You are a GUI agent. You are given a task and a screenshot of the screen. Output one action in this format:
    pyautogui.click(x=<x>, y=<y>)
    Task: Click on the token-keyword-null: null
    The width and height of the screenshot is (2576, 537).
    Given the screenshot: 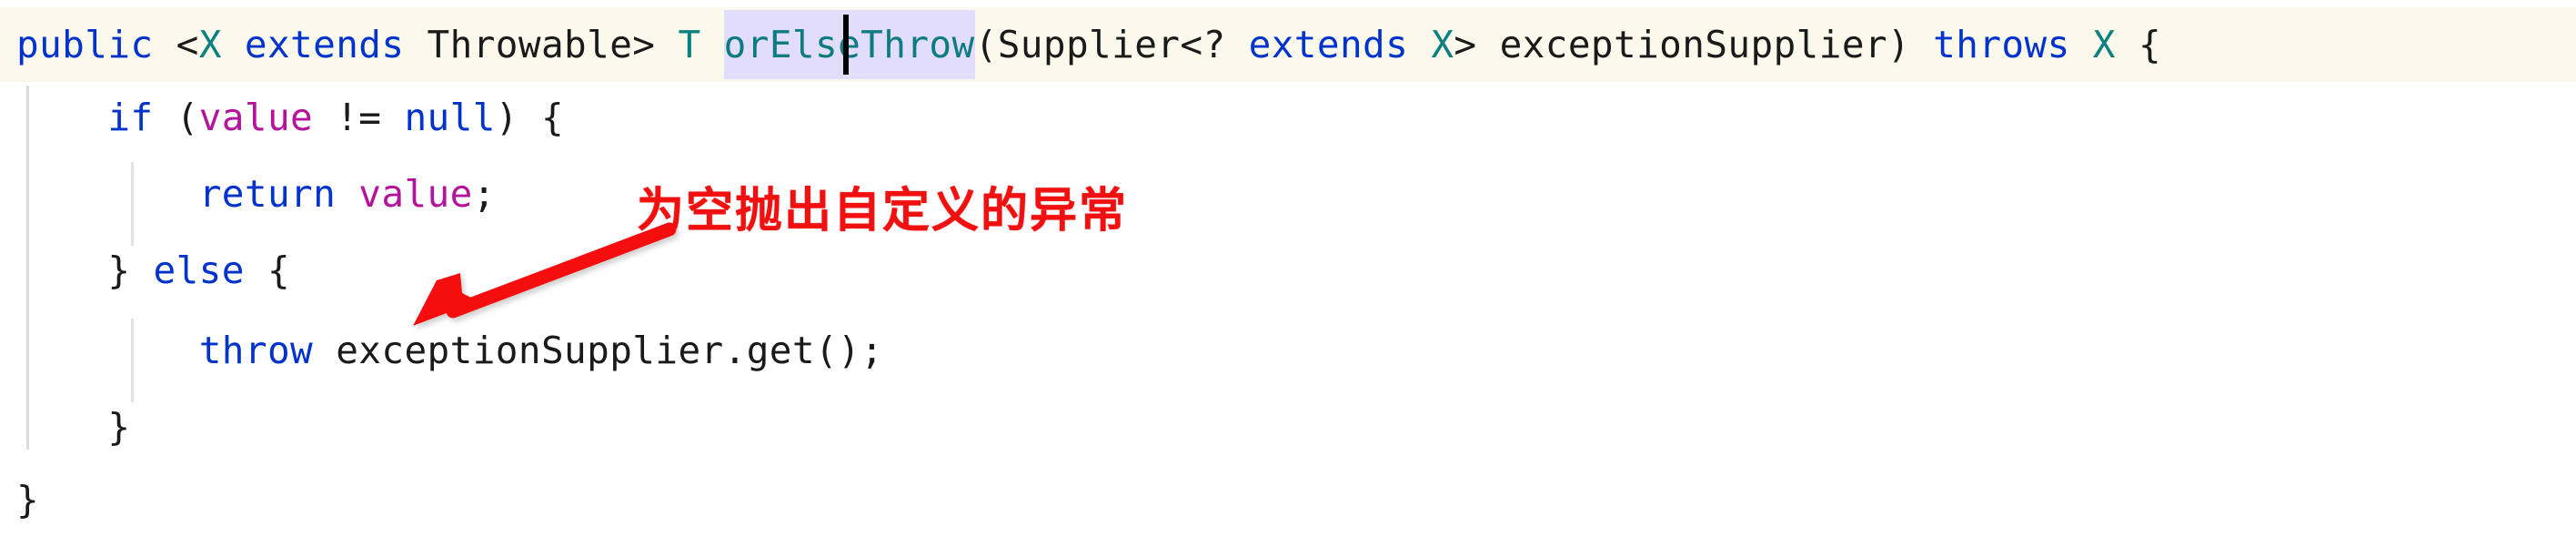 What is the action you would take?
    pyautogui.click(x=450, y=117)
    